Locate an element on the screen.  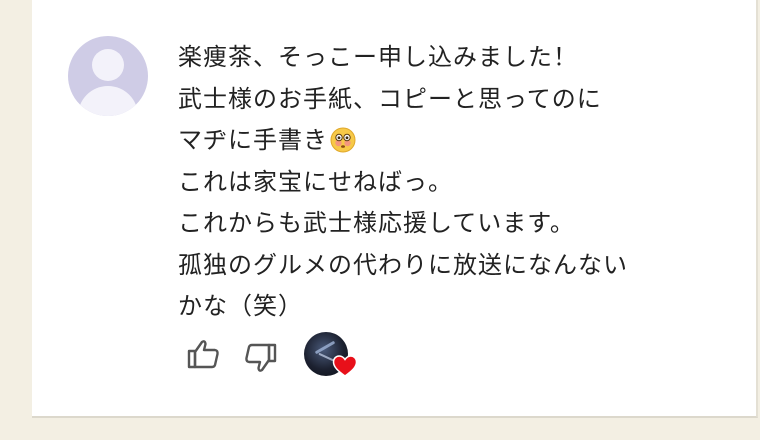
comment-line: かな（笑） is located at coordinates (240, 306).